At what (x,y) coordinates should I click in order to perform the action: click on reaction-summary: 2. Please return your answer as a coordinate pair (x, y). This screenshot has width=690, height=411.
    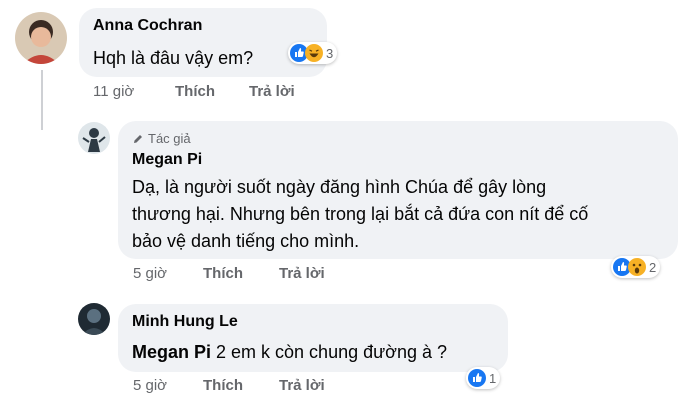
    Looking at the image, I should click on (636, 267).